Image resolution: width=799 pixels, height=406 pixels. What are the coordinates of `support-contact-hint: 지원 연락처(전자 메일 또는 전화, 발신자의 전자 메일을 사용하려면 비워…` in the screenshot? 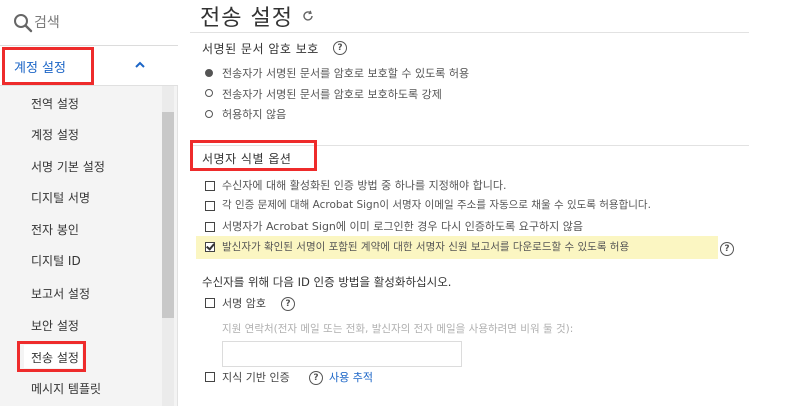 It's located at (398, 329).